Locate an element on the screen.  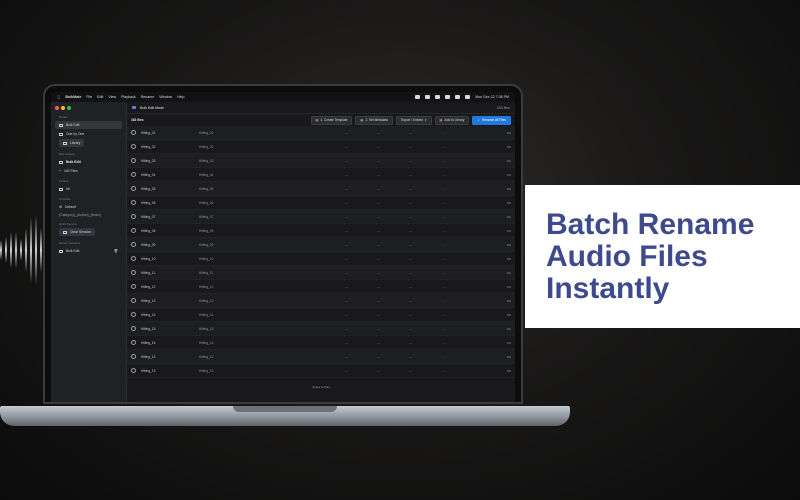
sidebar-item-recent-bulk-edit: Bulk Edit 🗑 is located at coordinates (88, 251).